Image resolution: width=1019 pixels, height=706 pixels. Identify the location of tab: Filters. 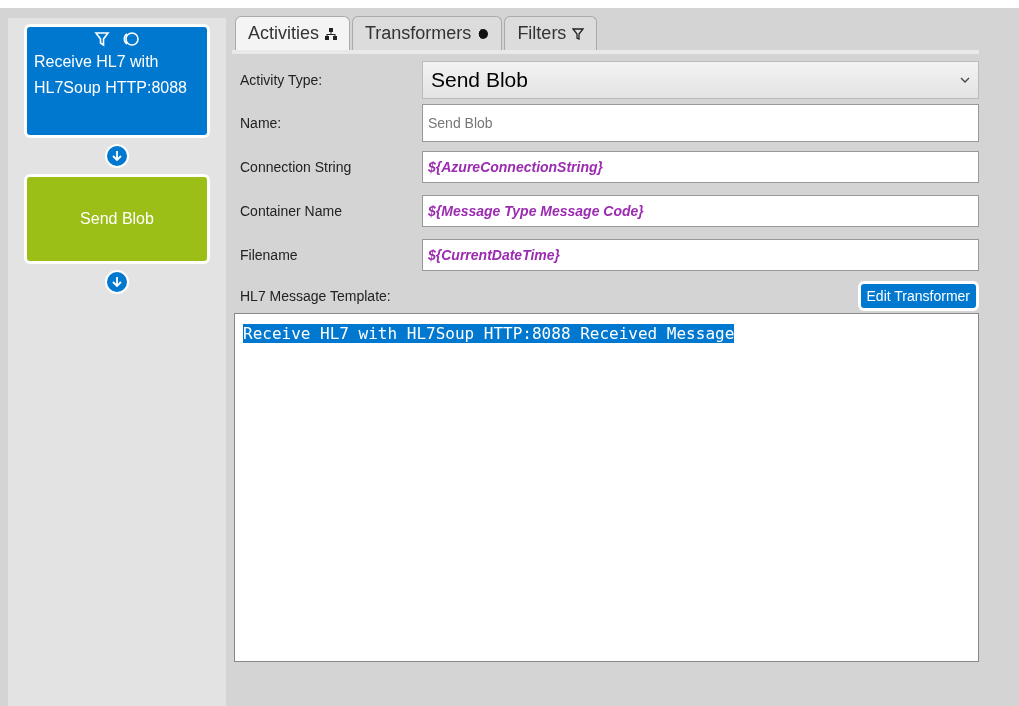
(551, 33).